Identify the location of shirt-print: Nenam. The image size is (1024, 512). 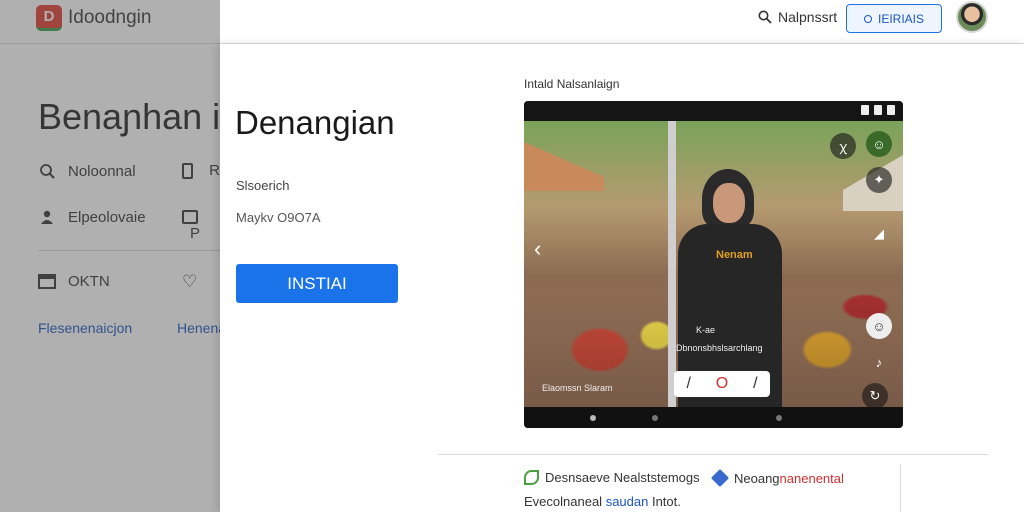
(734, 255).